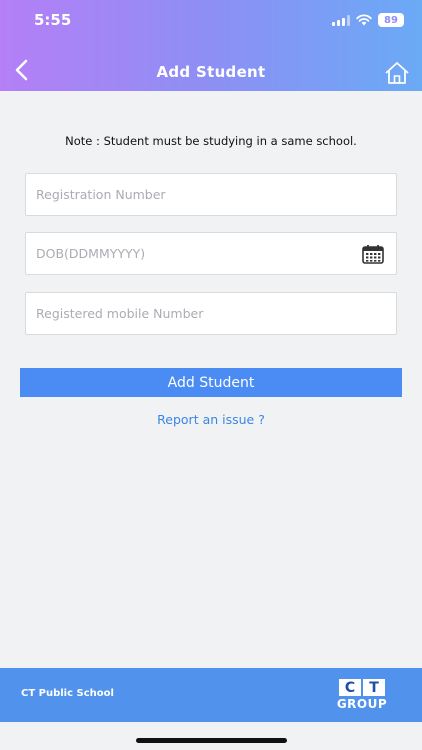  Describe the element at coordinates (211, 20) in the screenshot. I see `status-bar: 5:55 89` at that location.